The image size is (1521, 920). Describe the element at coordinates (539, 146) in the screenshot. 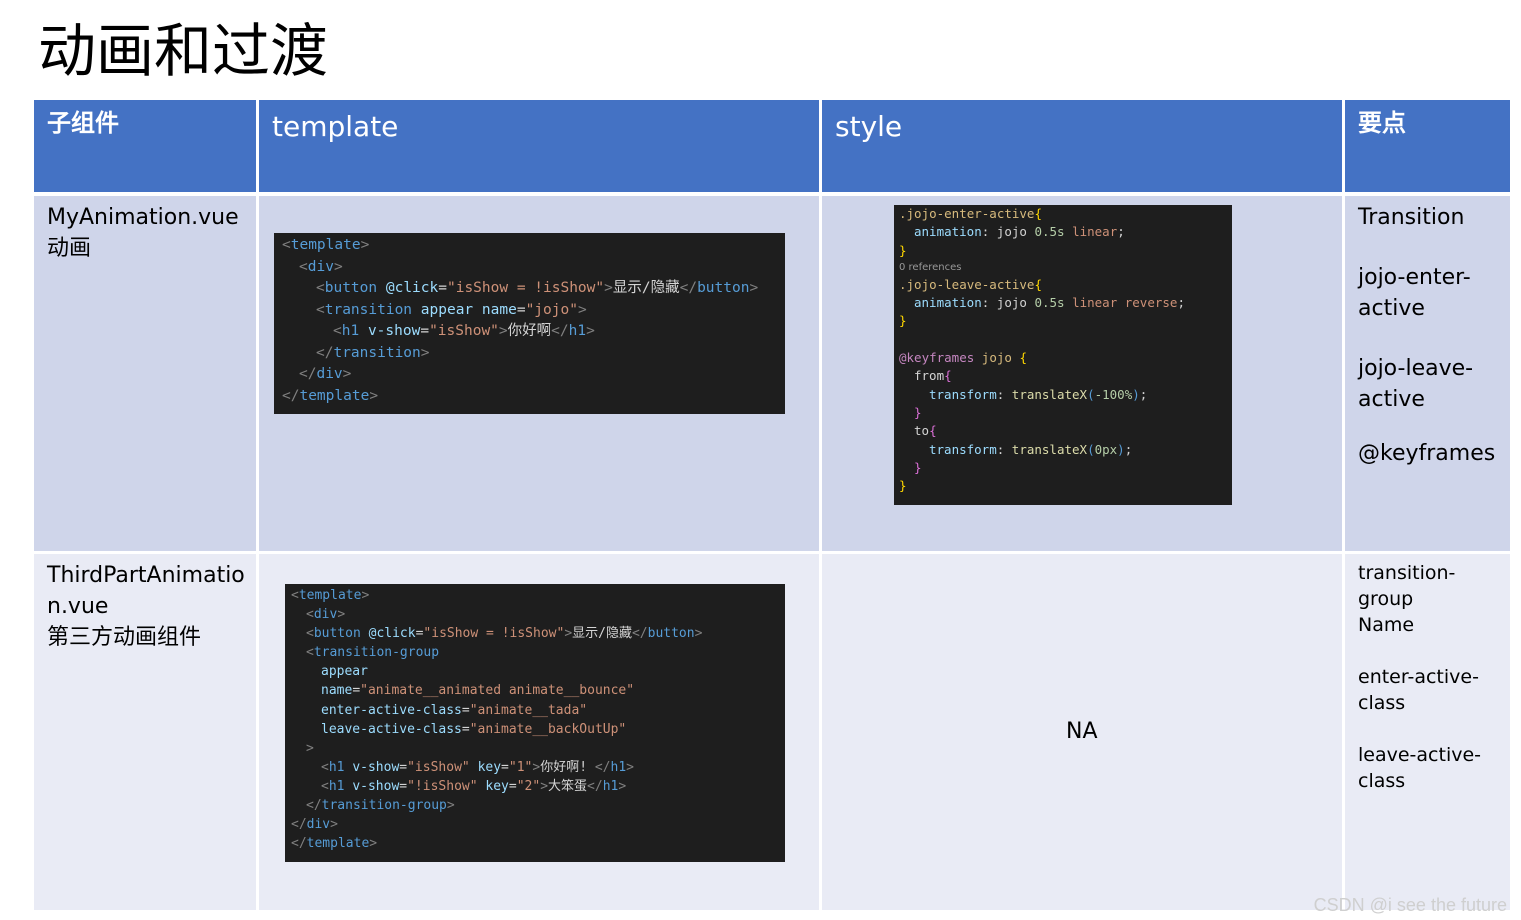

I see `header-cell-template: template` at that location.